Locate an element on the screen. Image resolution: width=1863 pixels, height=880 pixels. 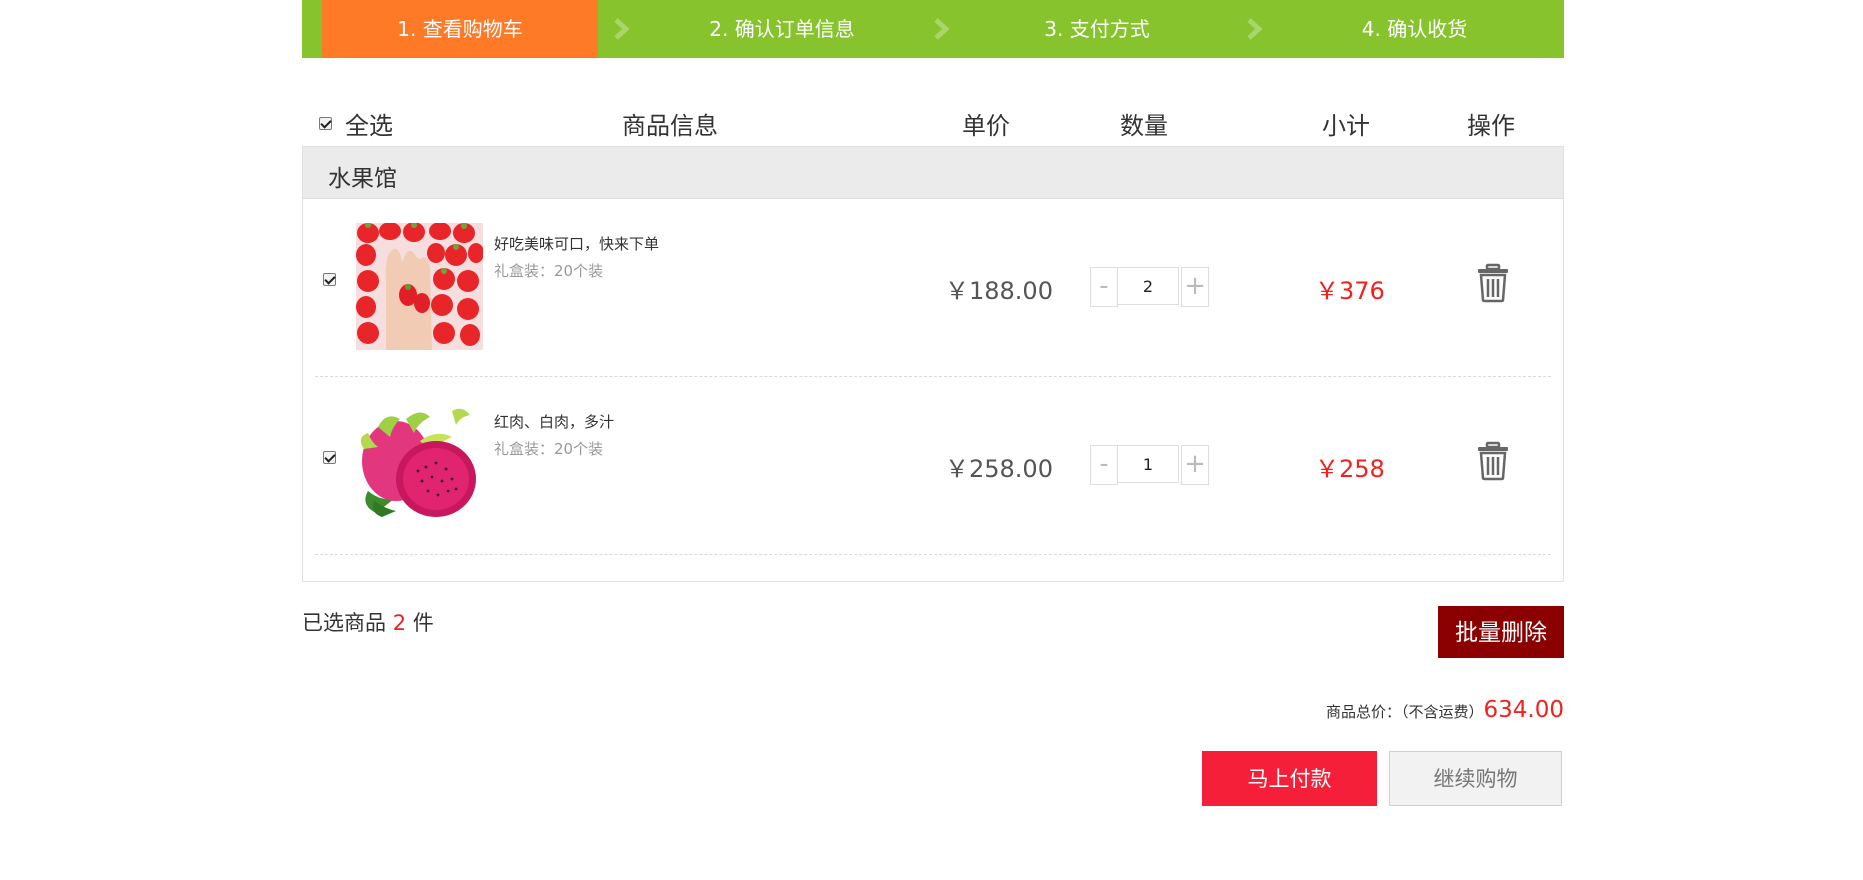
shop-header: 水果馆 is located at coordinates (933, 173).